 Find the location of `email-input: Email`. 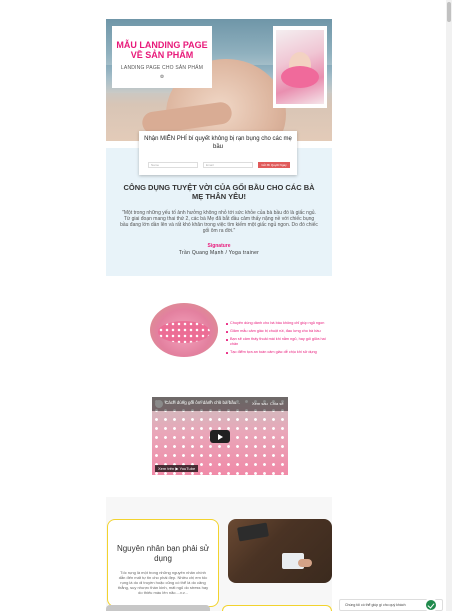

email-input: Email is located at coordinates (228, 165).